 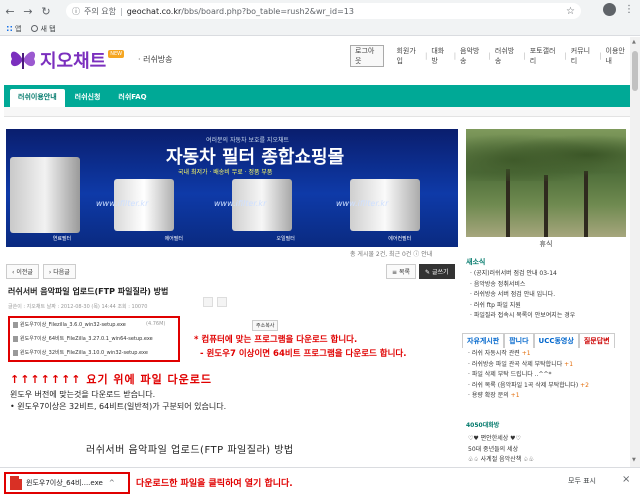 I want to click on scrap-icon, so click(x=222, y=302).